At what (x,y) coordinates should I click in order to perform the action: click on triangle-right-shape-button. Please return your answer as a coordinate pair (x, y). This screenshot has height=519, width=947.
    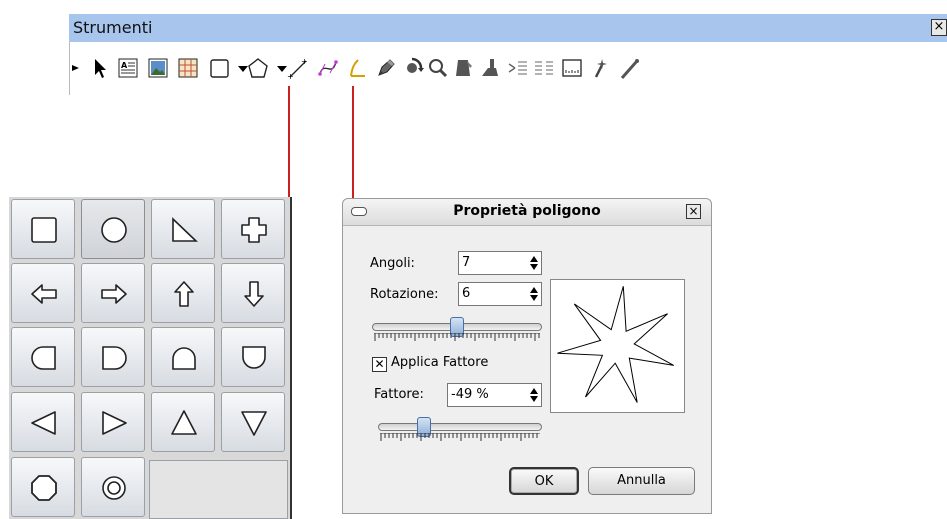
    Looking at the image, I should click on (113, 422).